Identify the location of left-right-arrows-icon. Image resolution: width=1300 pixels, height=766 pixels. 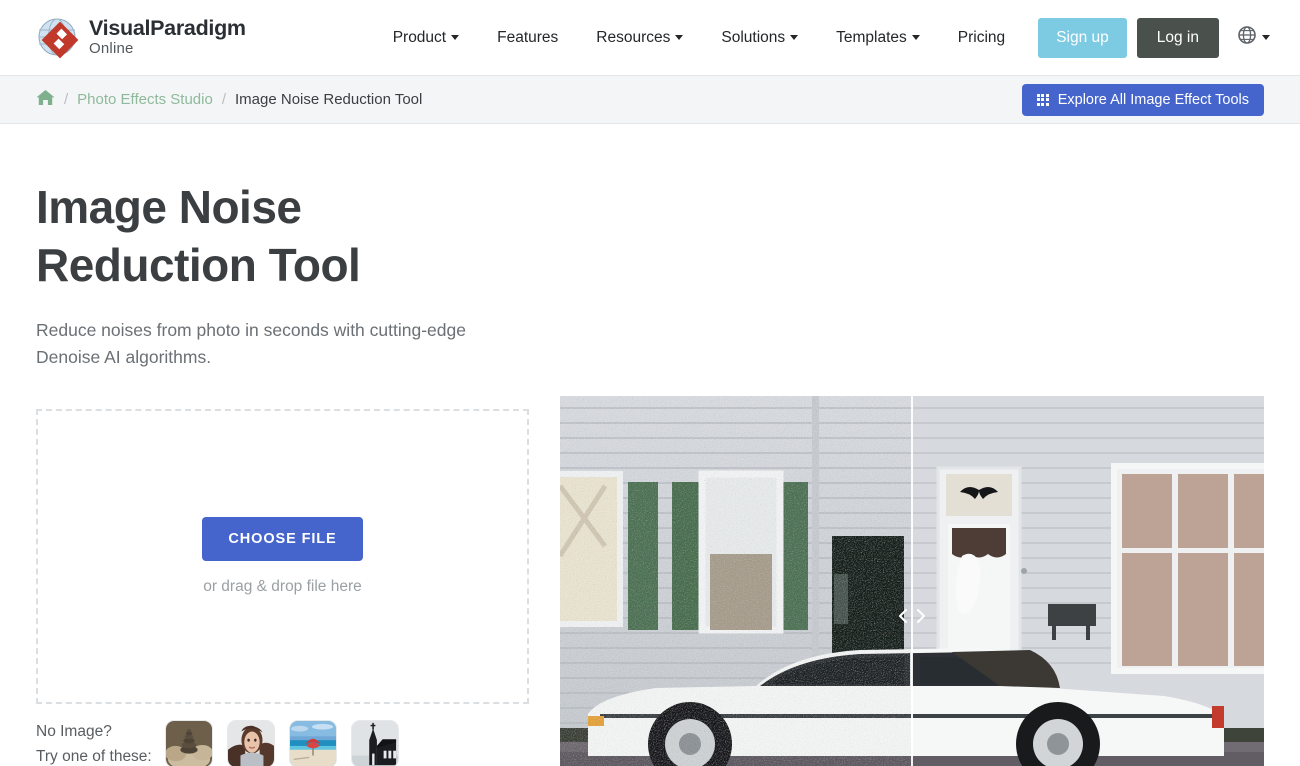
(912, 618).